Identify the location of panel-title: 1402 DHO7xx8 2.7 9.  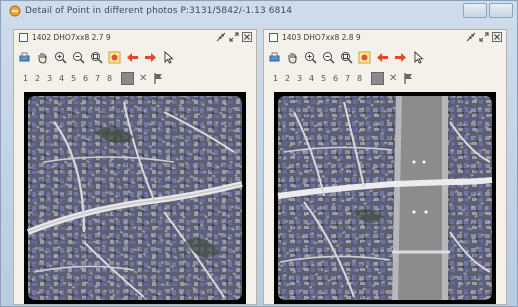
(71, 37).